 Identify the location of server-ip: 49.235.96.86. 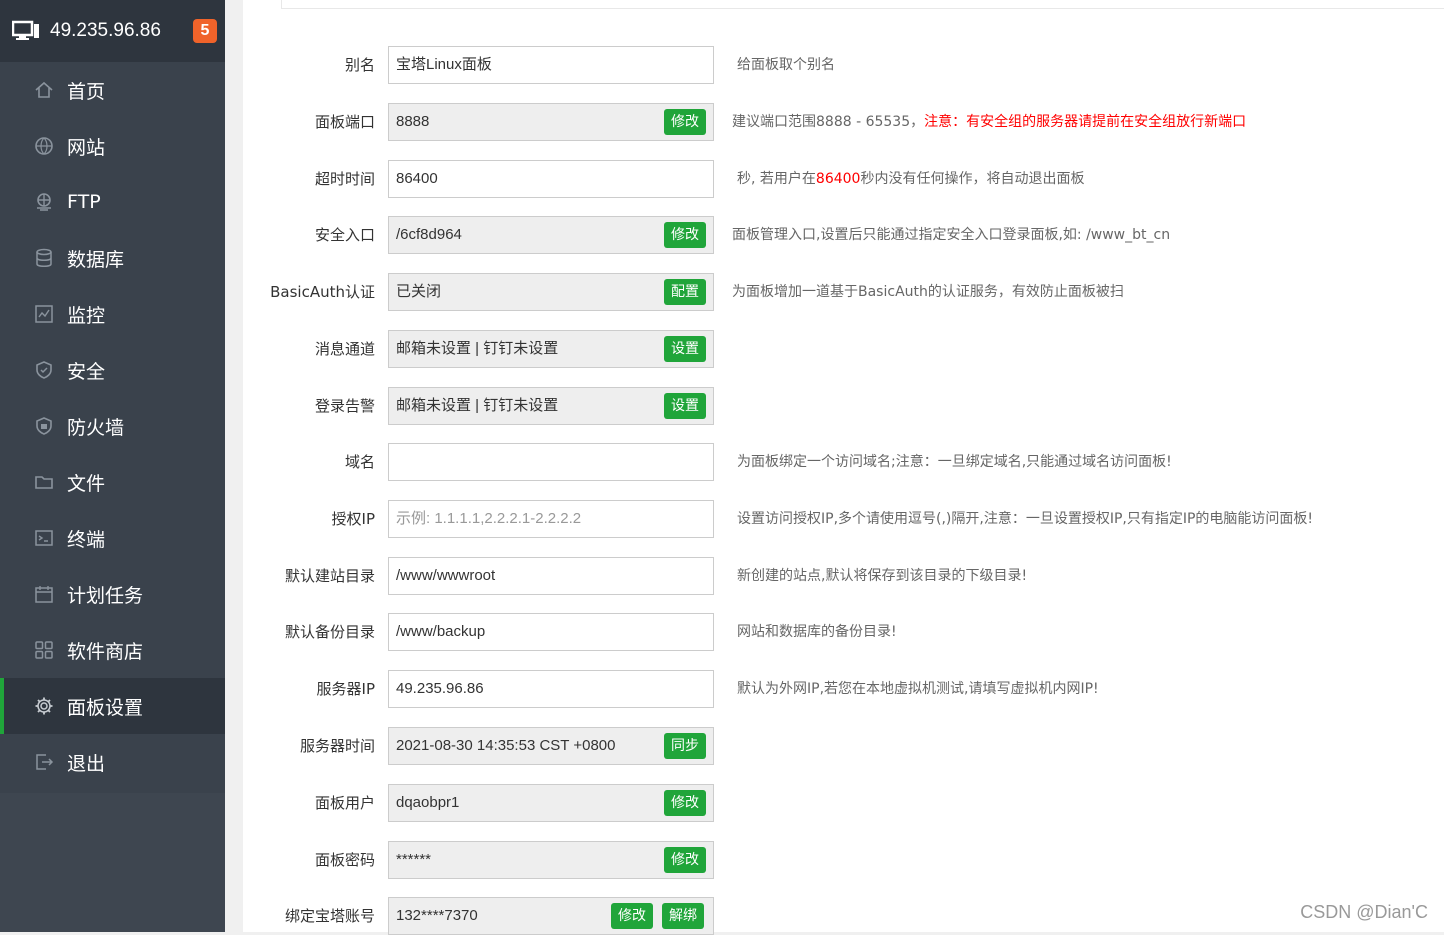
(105, 30).